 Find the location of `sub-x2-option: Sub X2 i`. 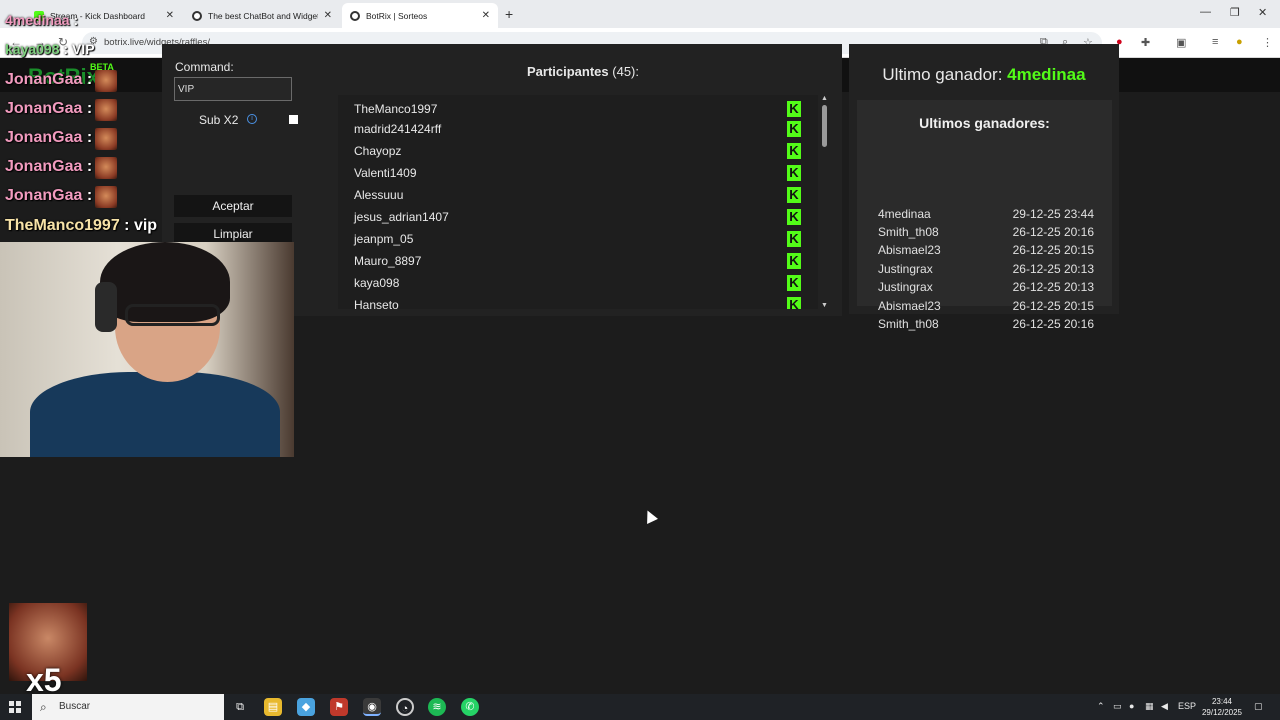

sub-x2-option: Sub X2 i is located at coordinates (236, 120).